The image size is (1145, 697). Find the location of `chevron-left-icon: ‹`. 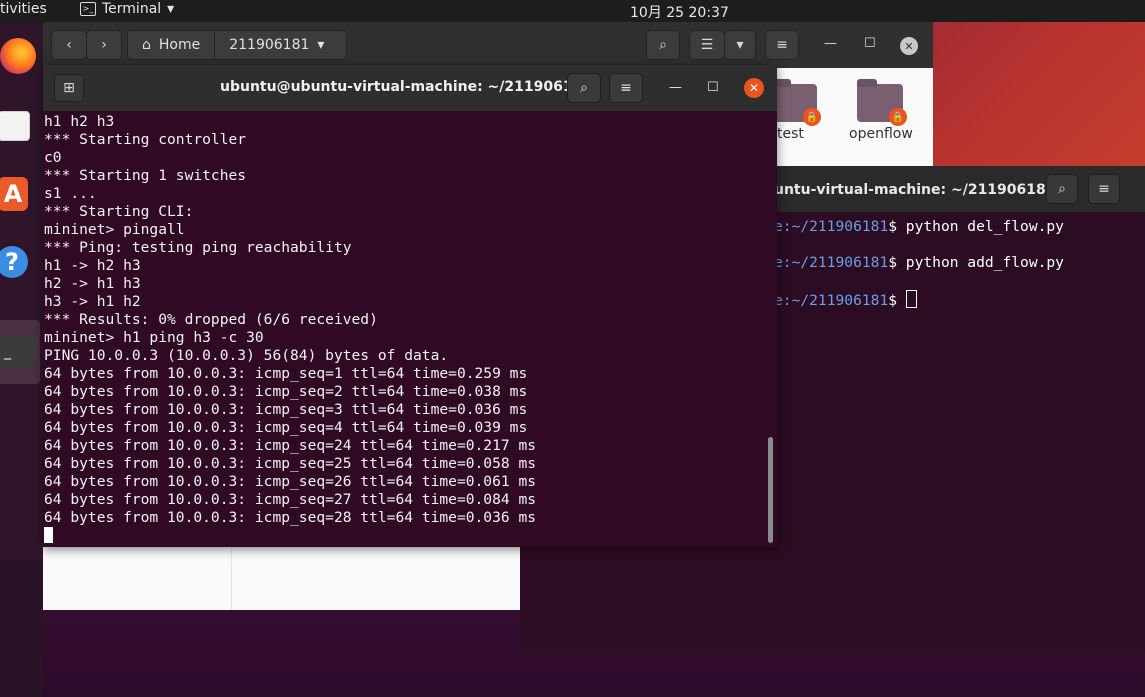

chevron-left-icon: ‹ is located at coordinates (69, 45).